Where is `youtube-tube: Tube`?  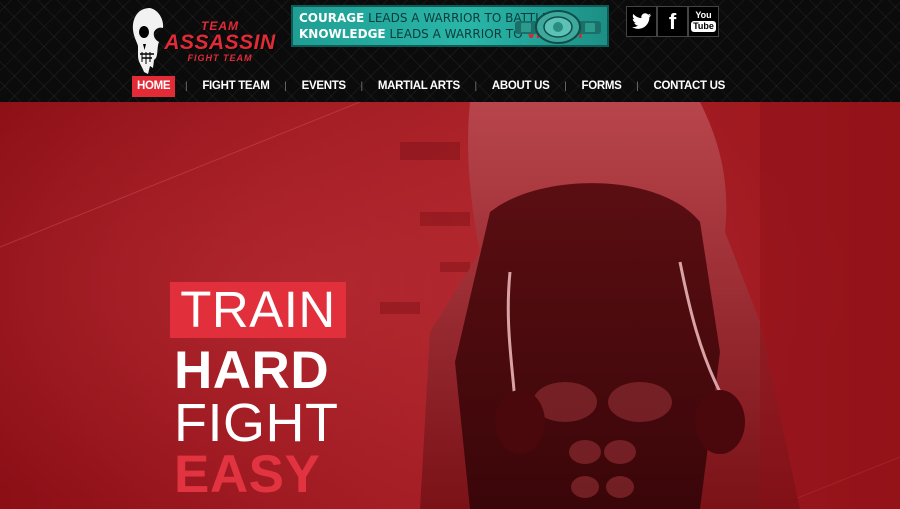
youtube-tube: Tube is located at coordinates (703, 26).